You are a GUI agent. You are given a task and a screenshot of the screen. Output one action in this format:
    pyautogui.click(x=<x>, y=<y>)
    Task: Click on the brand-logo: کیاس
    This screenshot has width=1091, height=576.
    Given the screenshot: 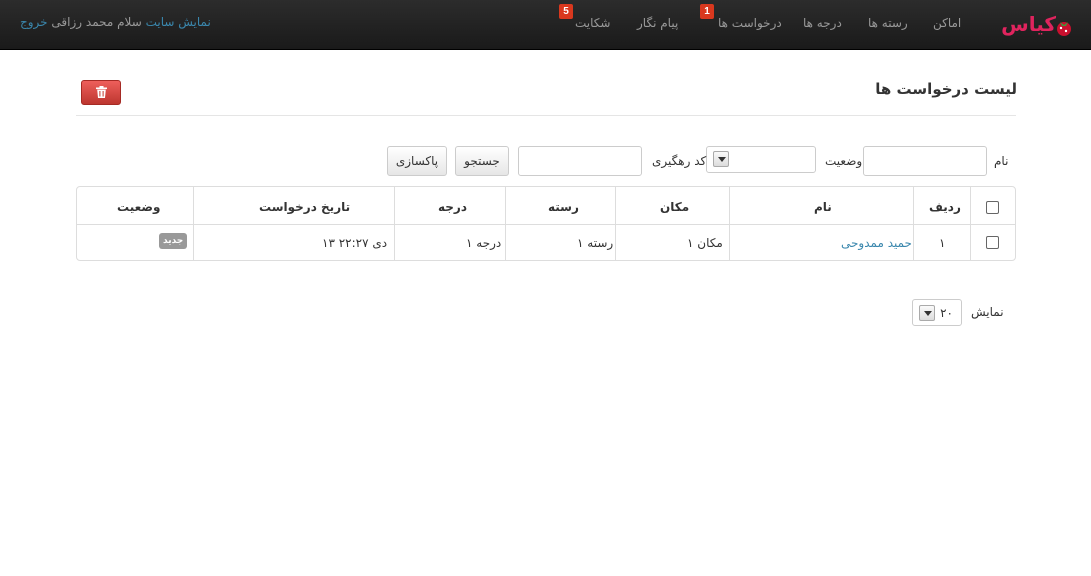 What is the action you would take?
    pyautogui.click(x=1035, y=25)
    